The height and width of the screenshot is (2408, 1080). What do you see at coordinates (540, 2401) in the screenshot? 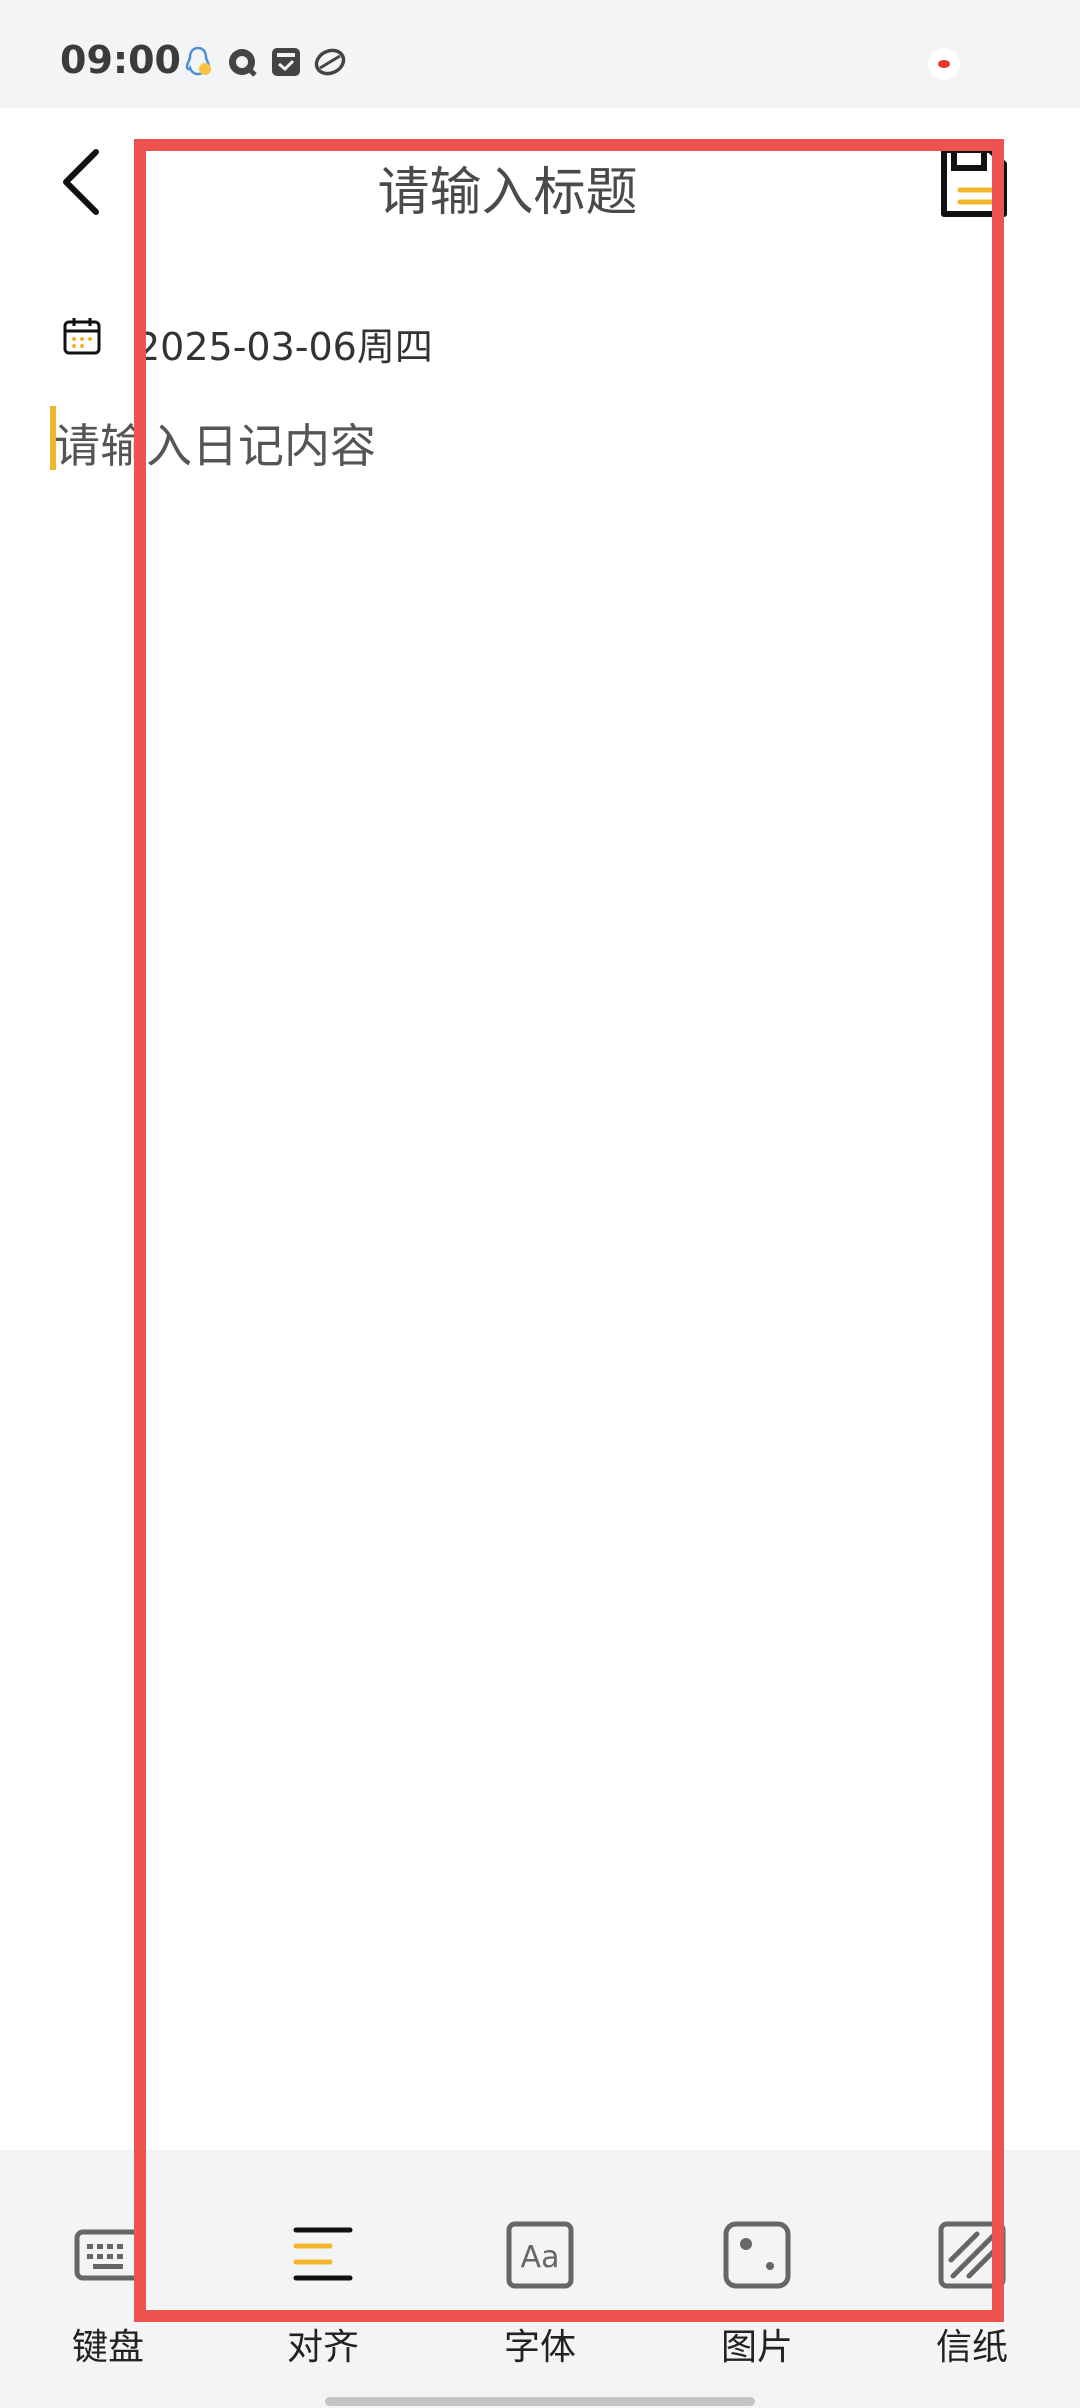
I see `home-indicator` at bounding box center [540, 2401].